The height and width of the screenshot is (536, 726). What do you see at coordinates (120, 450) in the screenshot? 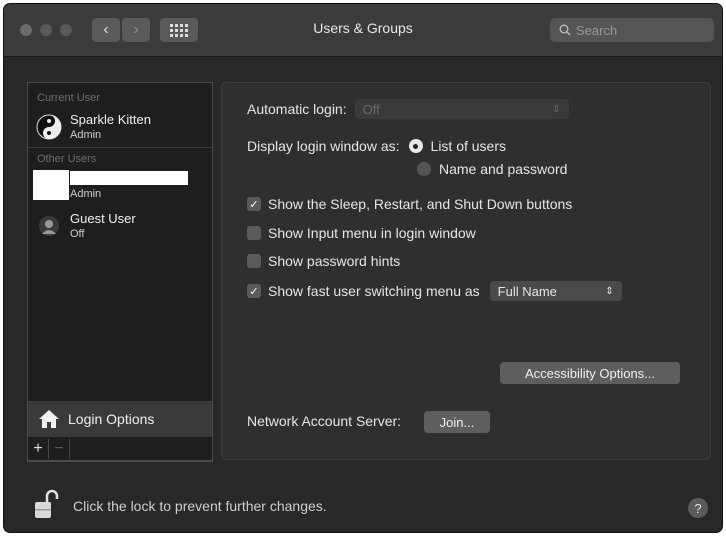
I see `sidebar-add-remove-bar: + −` at bounding box center [120, 450].